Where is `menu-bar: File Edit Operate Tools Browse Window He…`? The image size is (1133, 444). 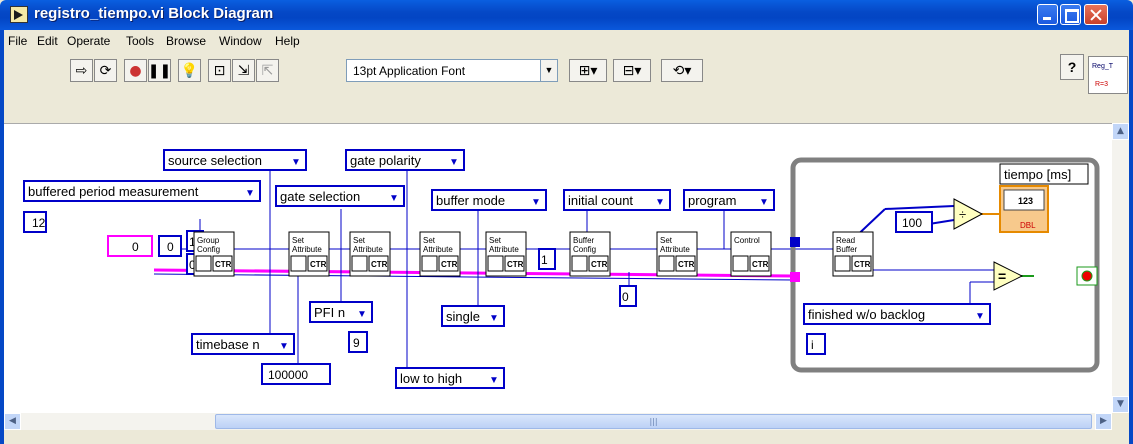 menu-bar: File Edit Operate Tools Browse Window He… is located at coordinates (539, 40).